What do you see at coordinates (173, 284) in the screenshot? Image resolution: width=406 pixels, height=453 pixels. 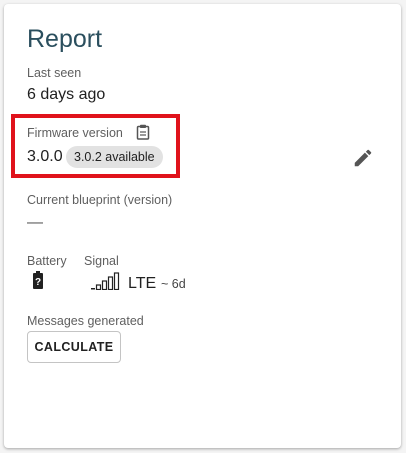 I see `signal-age: ~ 6d` at bounding box center [173, 284].